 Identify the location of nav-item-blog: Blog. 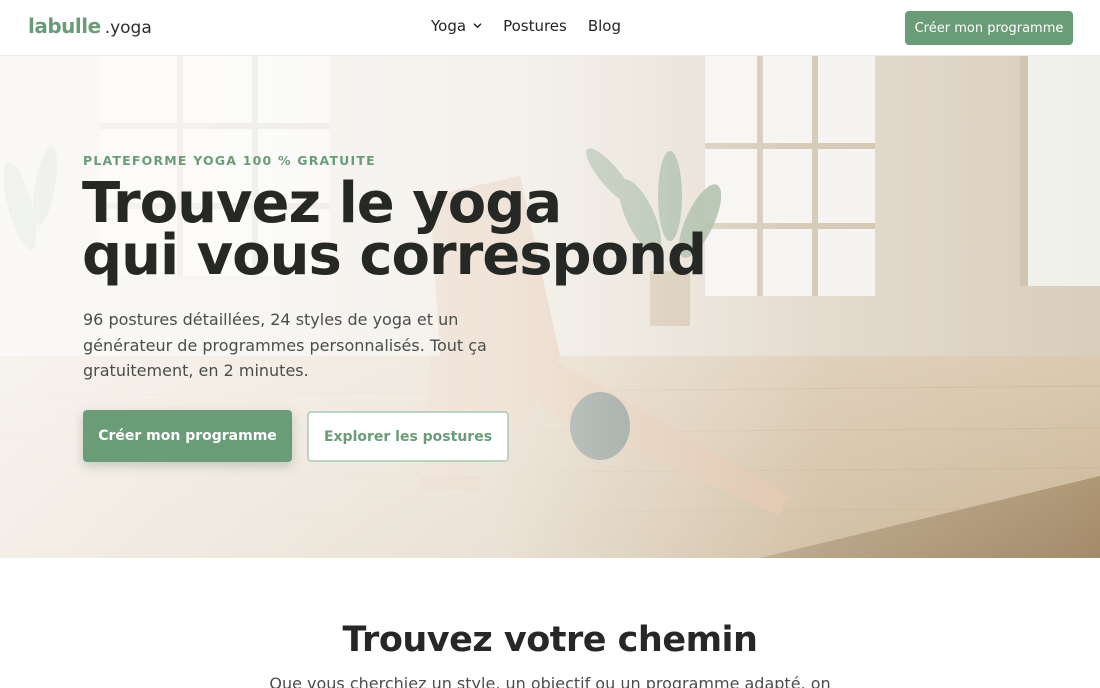
(604, 26).